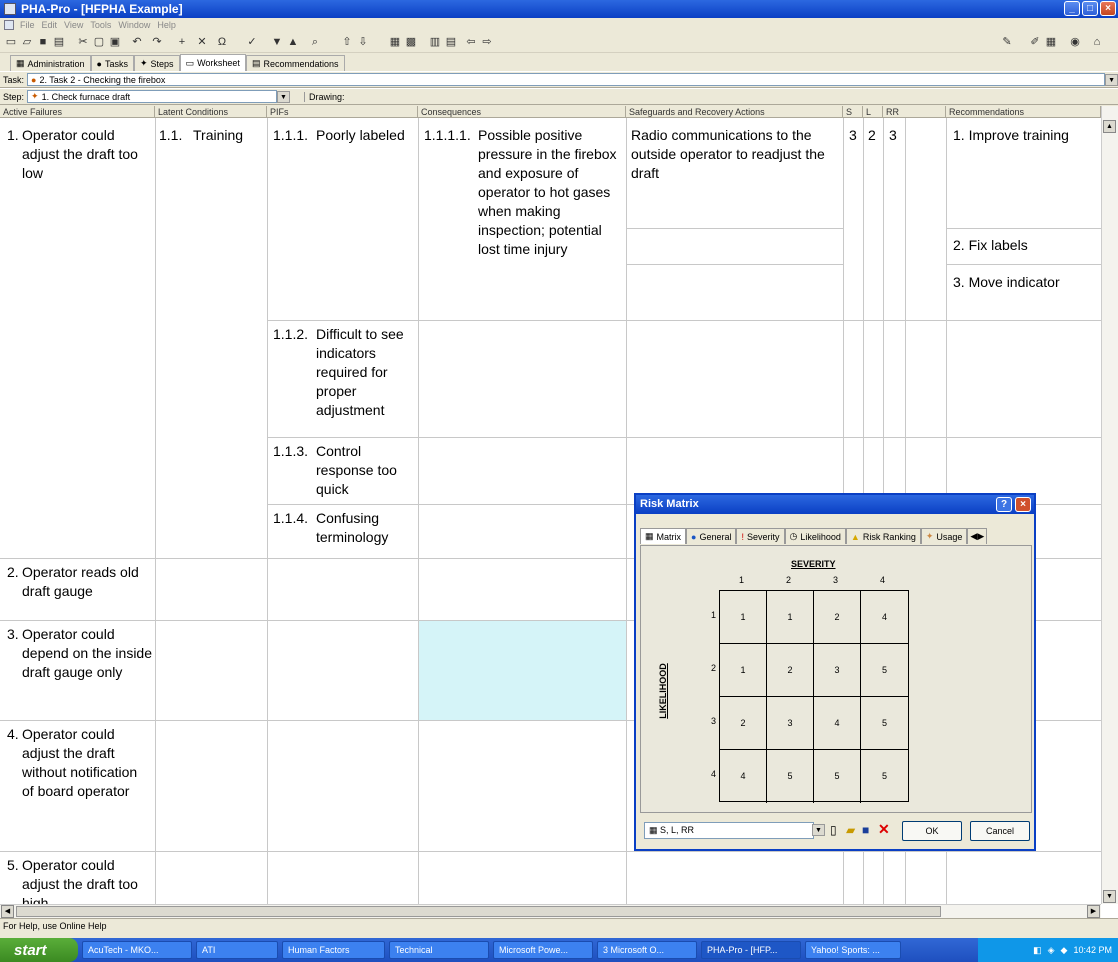  Describe the element at coordinates (1111, 79) in the screenshot. I see `task-dropdown-button: ▼` at that location.